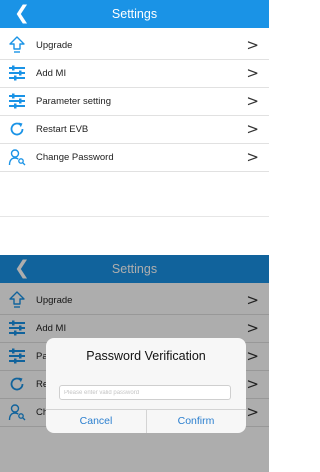  Describe the element at coordinates (134, 130) in the screenshot. I see `settings-item-restart-evb: Restart EVB >` at that location.